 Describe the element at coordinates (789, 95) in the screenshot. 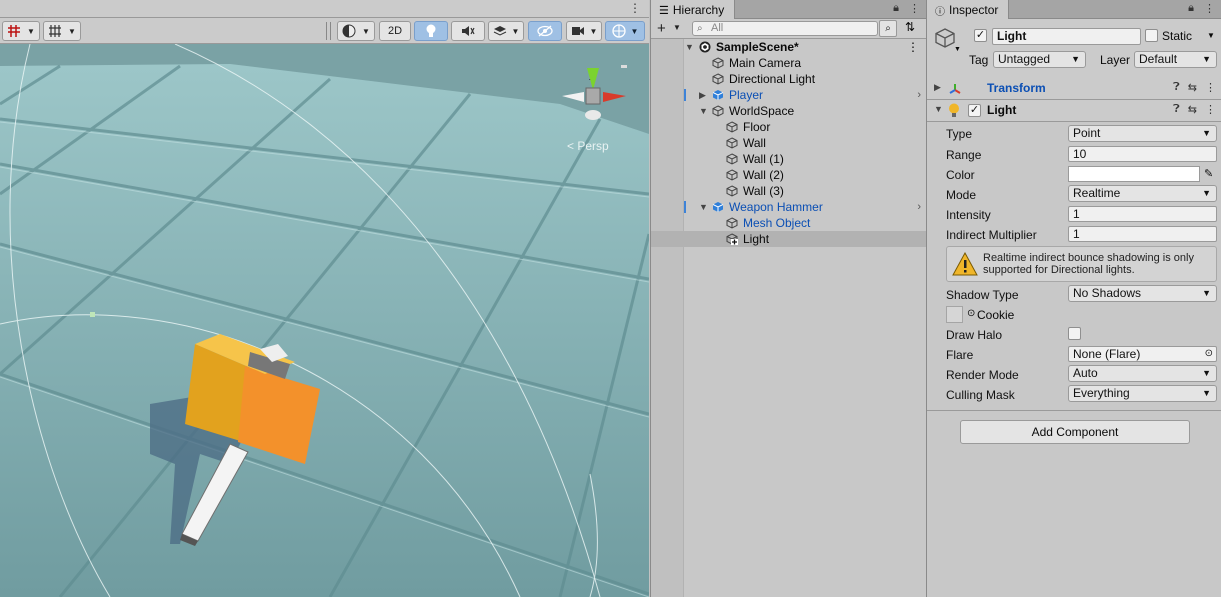

I see `tree-row-player: ▶ Player ›` at that location.